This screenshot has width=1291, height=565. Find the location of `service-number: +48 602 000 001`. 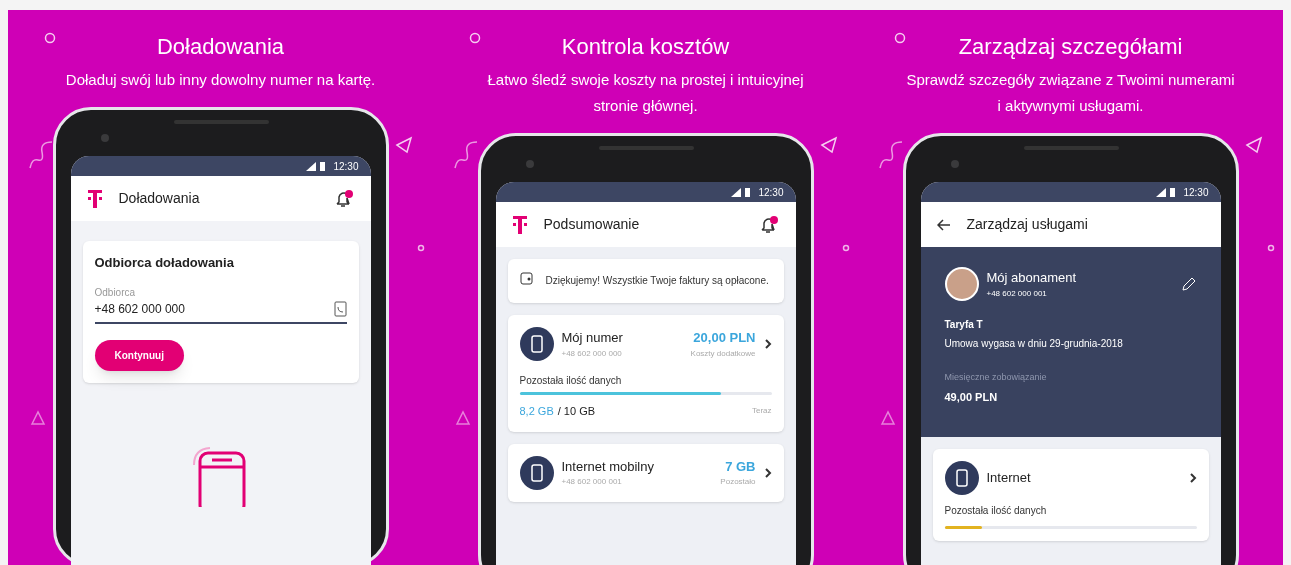

service-number: +48 602 000 001 is located at coordinates (592, 482).